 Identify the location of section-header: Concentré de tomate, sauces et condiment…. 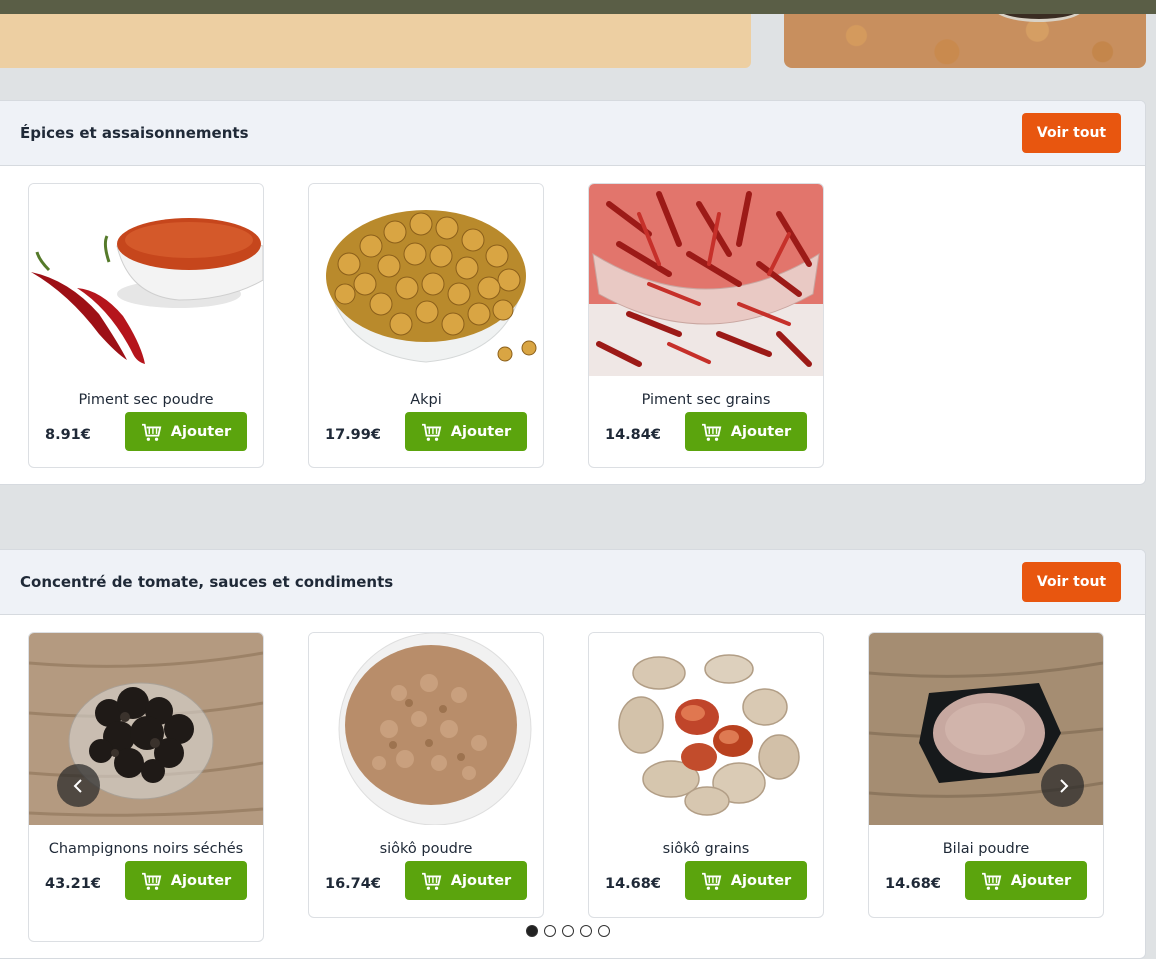
(572, 582).